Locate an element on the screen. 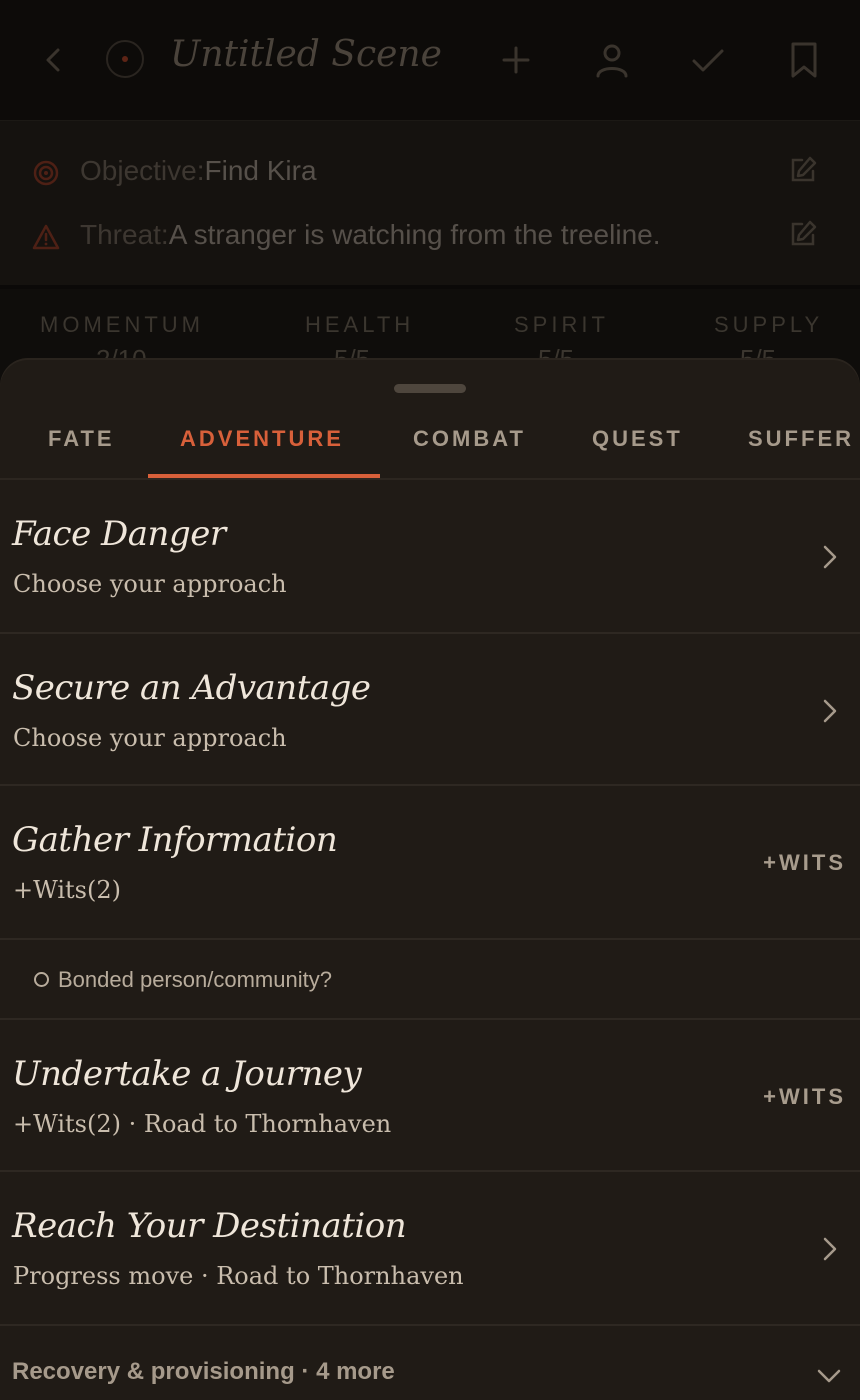  threat-label: Threat: is located at coordinates (124, 234).